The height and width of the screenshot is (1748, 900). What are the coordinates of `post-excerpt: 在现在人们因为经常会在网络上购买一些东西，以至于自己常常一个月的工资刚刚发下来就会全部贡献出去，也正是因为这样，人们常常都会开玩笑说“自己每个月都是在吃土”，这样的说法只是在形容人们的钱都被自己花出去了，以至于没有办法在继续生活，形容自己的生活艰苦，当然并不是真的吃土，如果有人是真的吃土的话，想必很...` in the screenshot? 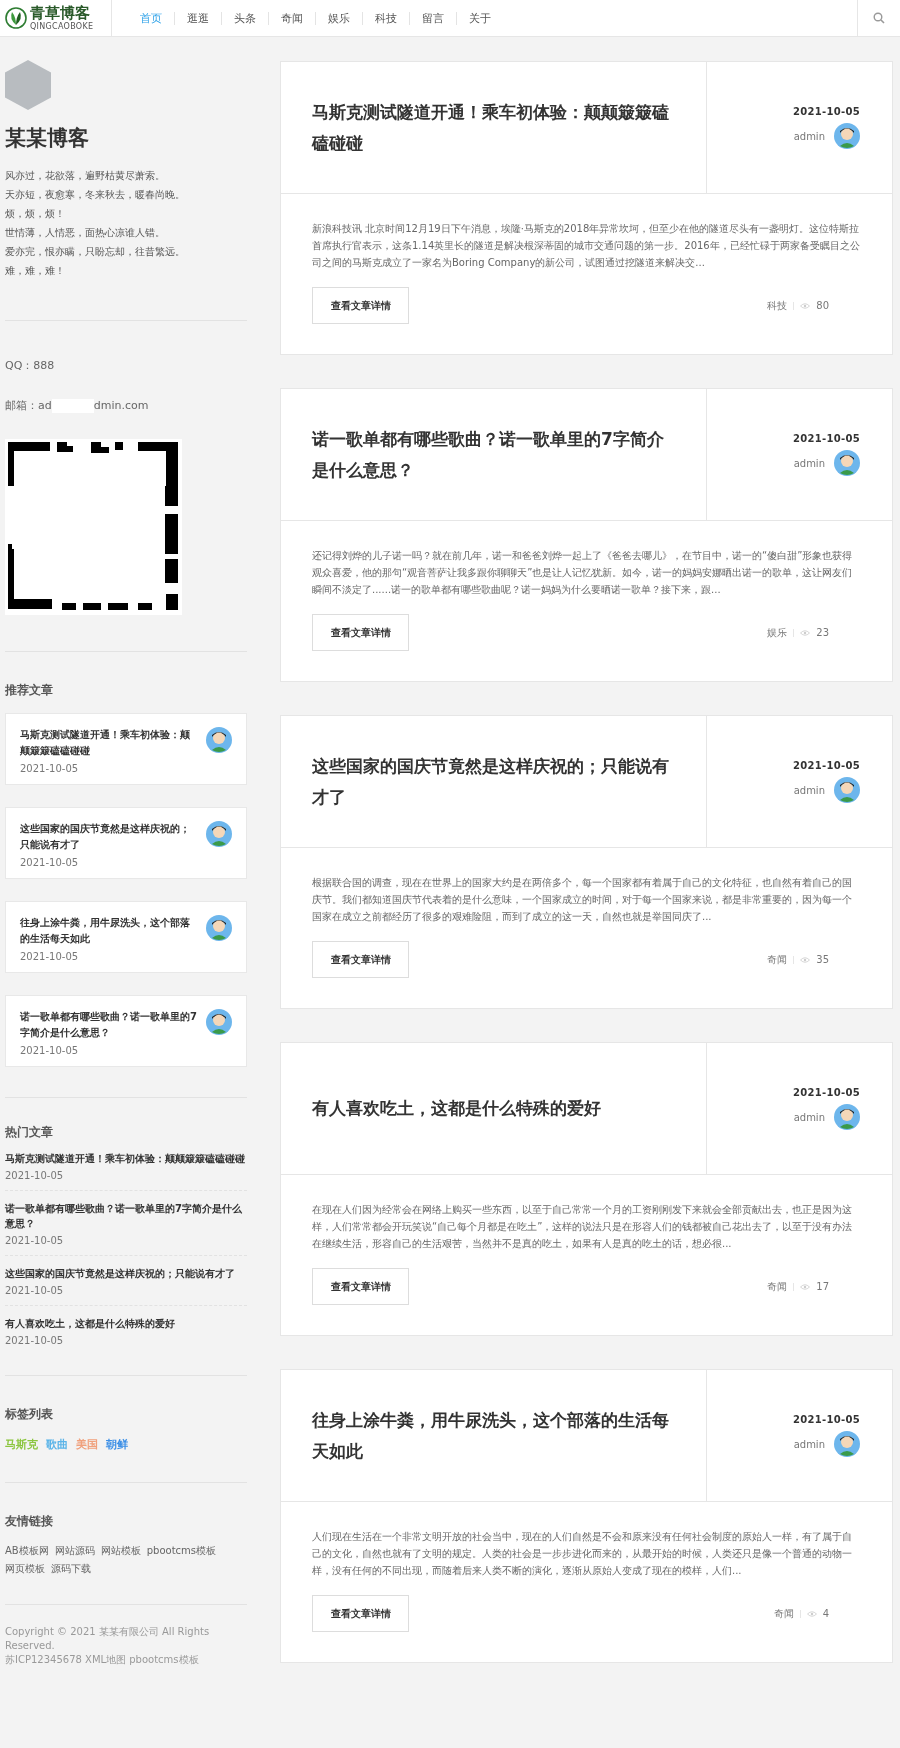 It's located at (583, 1227).